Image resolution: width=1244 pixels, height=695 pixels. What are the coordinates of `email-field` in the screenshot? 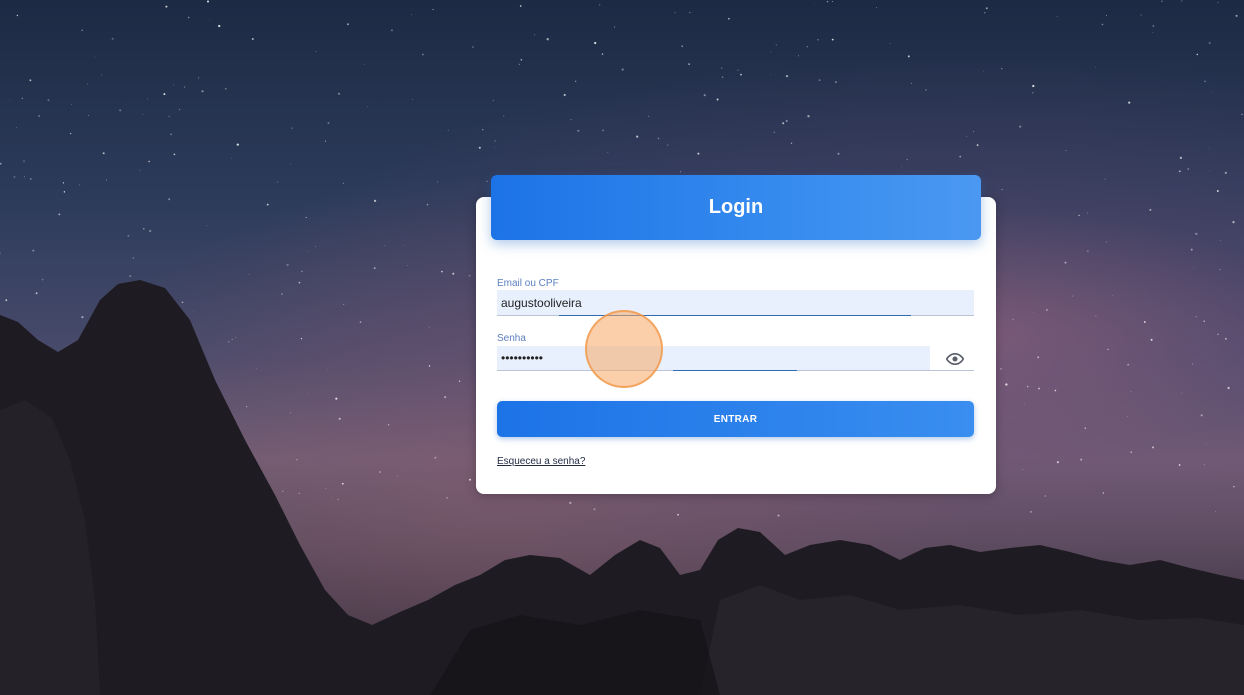 It's located at (735, 302).